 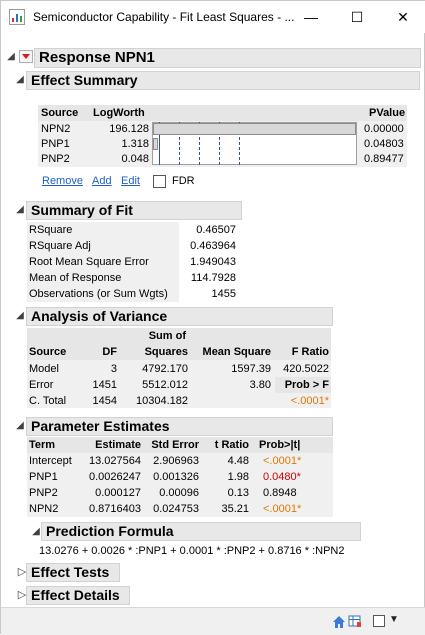 I want to click on param-col-term: Term, so click(x=42, y=445).